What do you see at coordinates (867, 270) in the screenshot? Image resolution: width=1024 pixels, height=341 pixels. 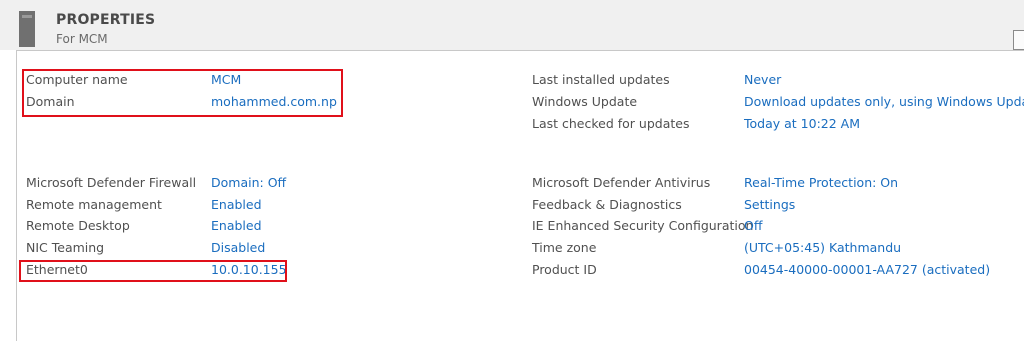 I see `product-id-link: 00454-40000-00001-AA727 (activated)` at bounding box center [867, 270].